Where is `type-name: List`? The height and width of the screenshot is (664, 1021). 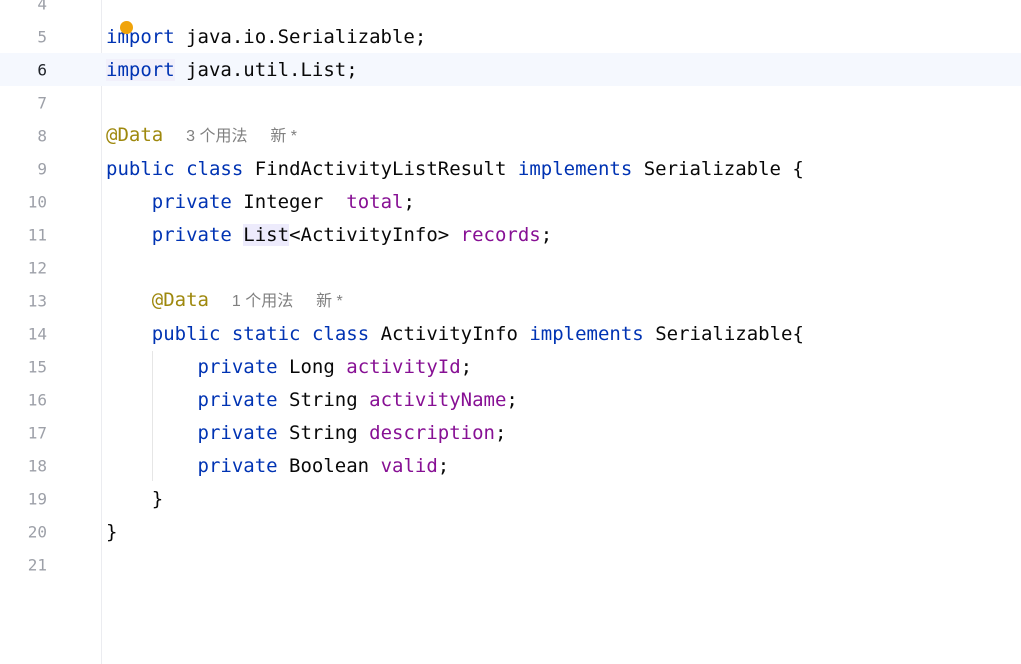
type-name: List is located at coordinates (266, 234).